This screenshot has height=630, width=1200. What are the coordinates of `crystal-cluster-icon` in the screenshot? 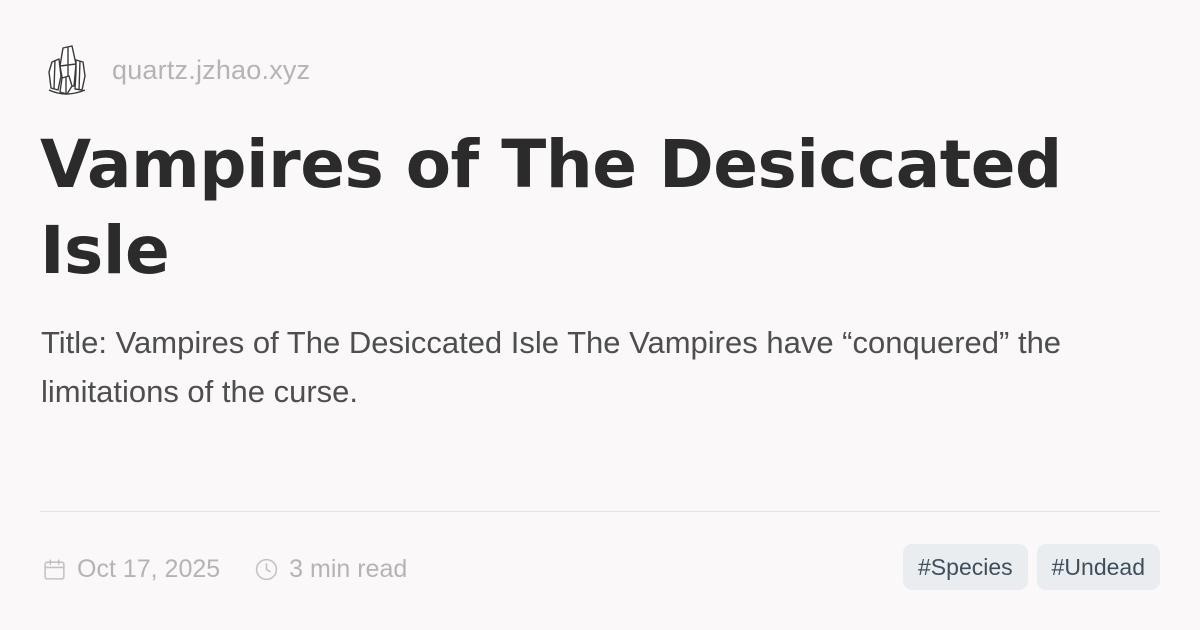 It's located at (67, 70).